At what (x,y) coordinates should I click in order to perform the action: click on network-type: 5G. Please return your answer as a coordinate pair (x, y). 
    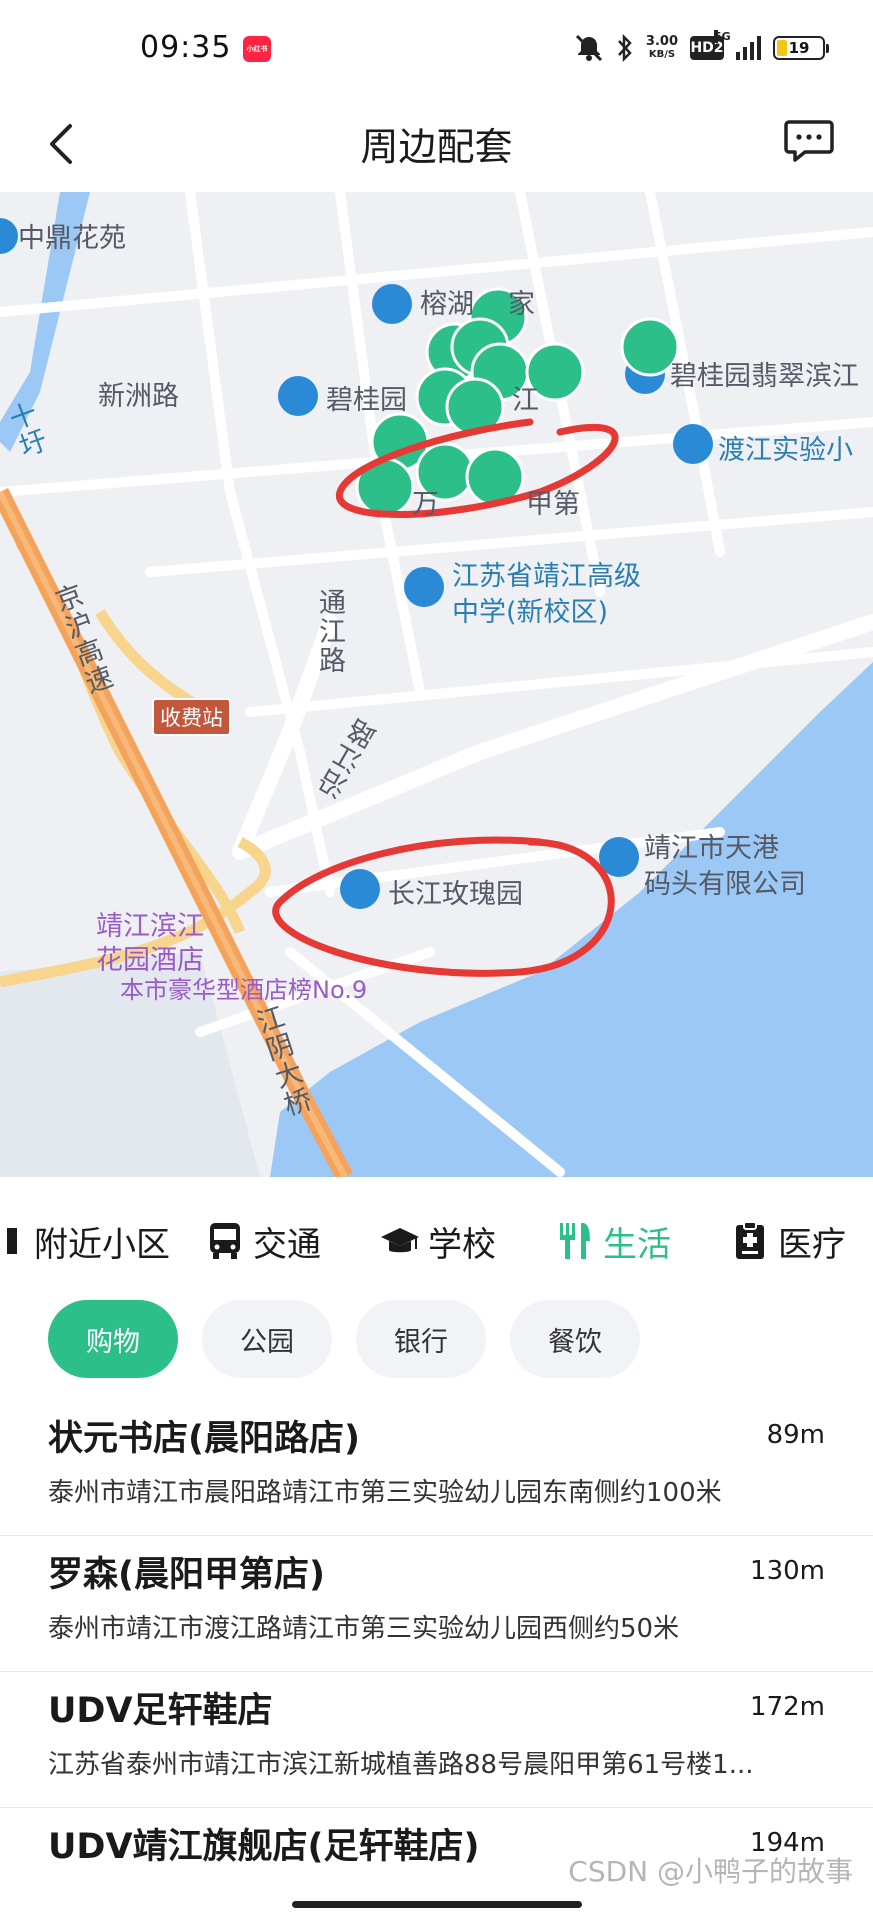
    Looking at the image, I should click on (722, 36).